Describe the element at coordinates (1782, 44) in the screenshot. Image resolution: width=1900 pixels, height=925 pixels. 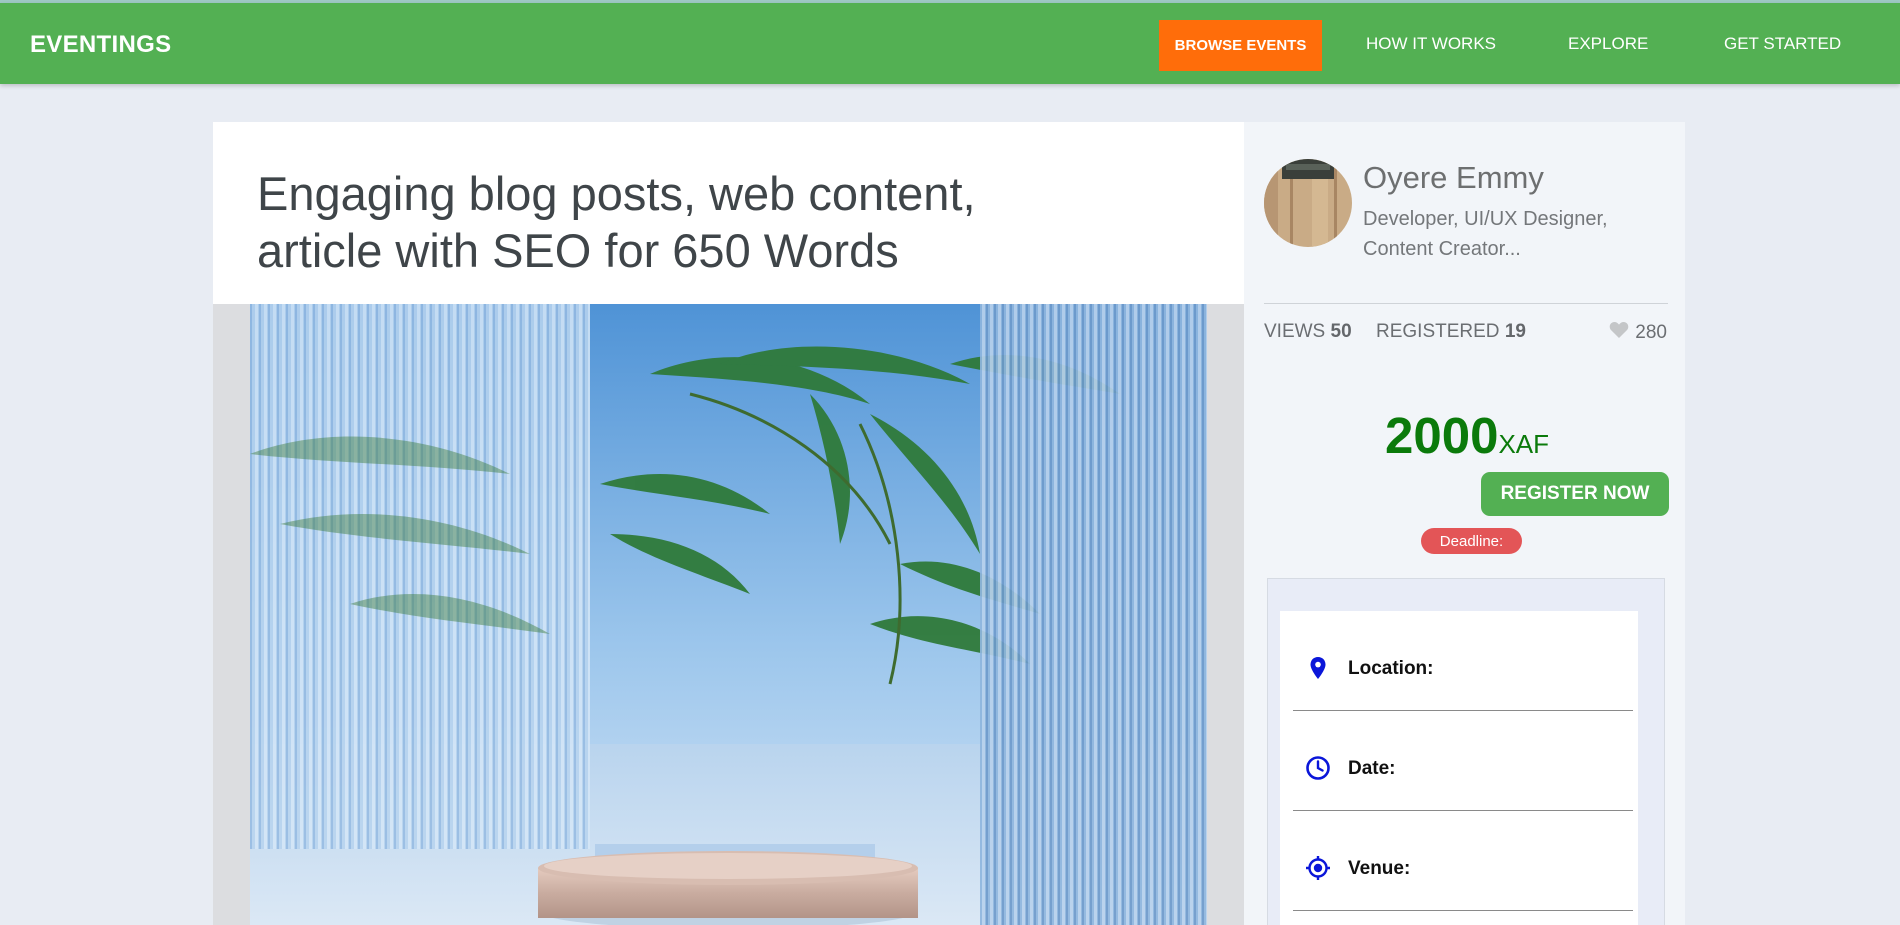
I see `nav-link-get-started: GET STARTED` at that location.